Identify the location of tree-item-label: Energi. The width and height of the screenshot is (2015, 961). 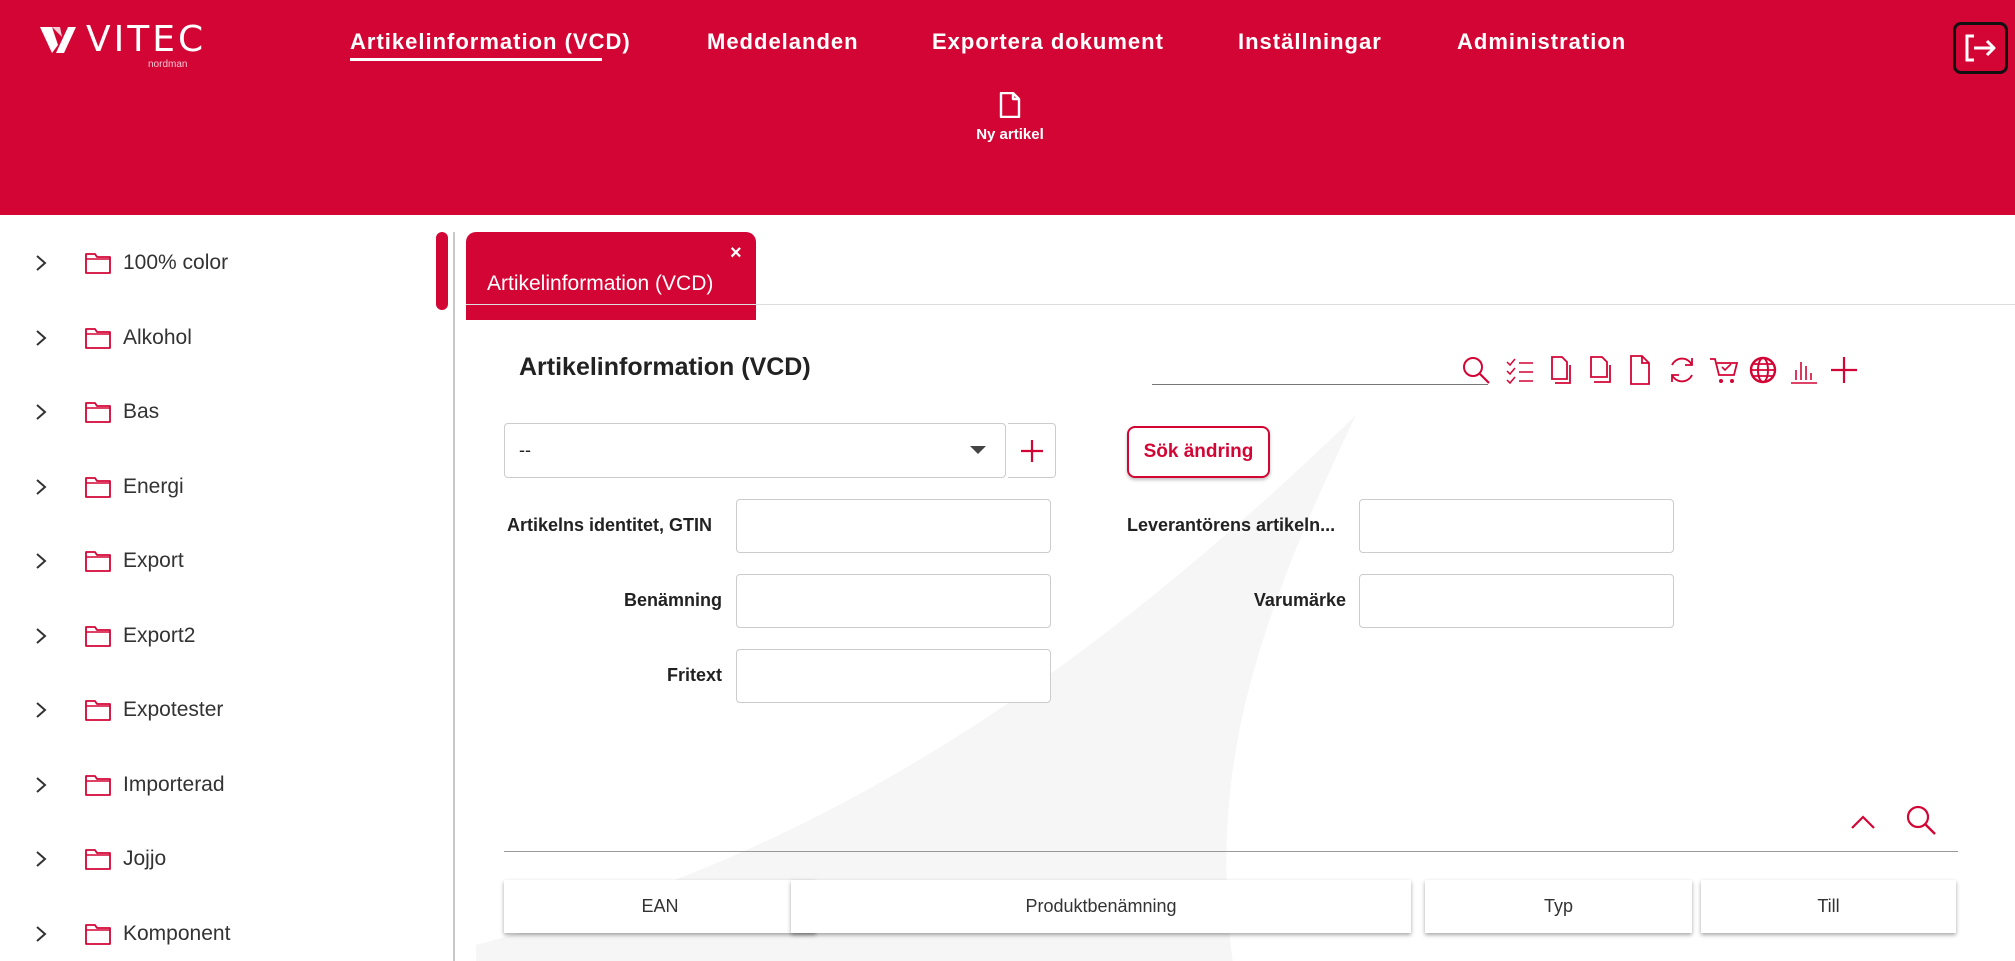
(153, 486).